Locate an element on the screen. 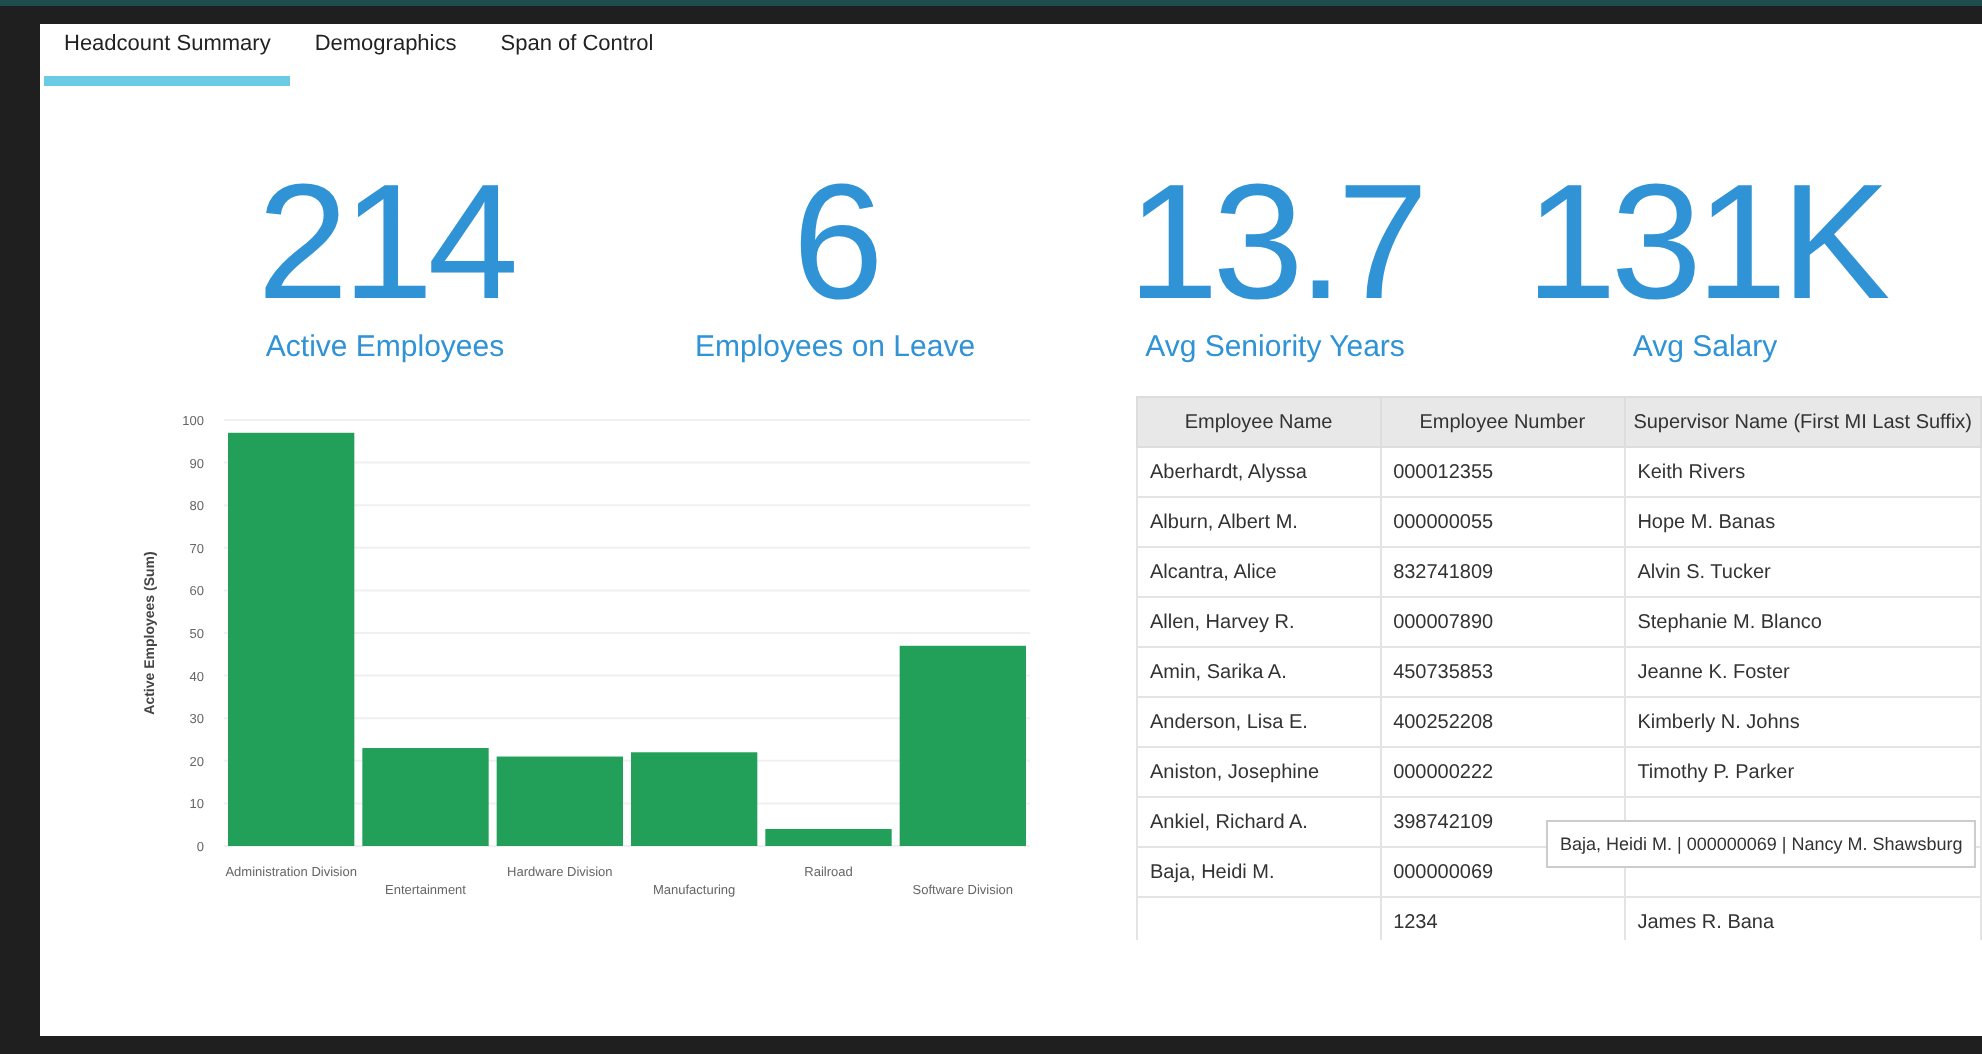 The width and height of the screenshot is (1982, 1054). table-cell: James R. Bana is located at coordinates (1706, 922).